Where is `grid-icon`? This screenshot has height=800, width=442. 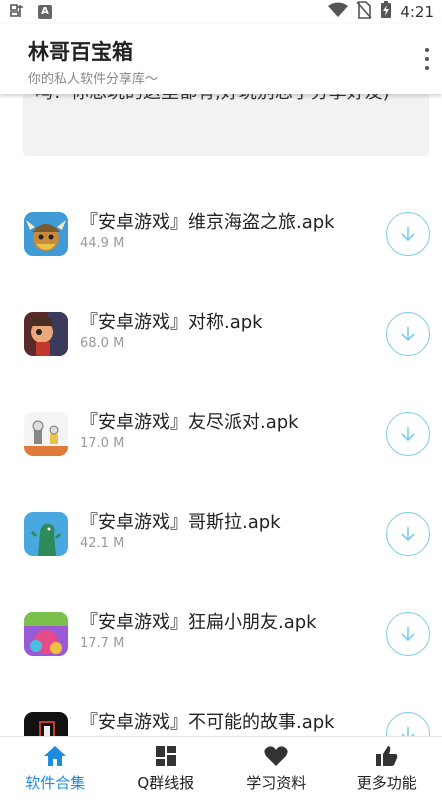
grid-icon is located at coordinates (165, 756).